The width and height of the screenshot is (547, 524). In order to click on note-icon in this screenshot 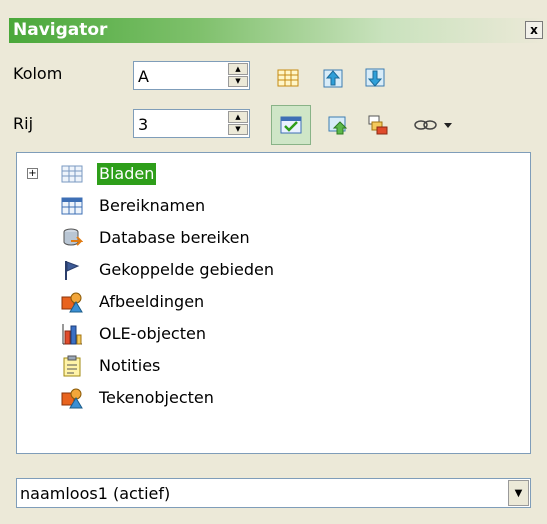, I will do `click(72, 366)`.